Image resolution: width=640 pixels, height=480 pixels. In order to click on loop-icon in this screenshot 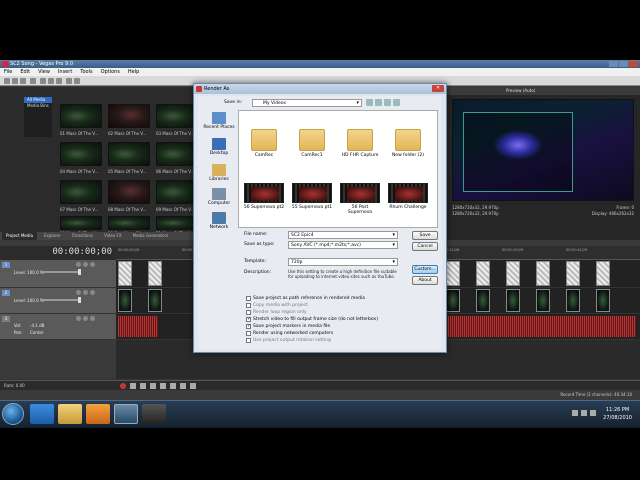, I will do `click(133, 386)`.